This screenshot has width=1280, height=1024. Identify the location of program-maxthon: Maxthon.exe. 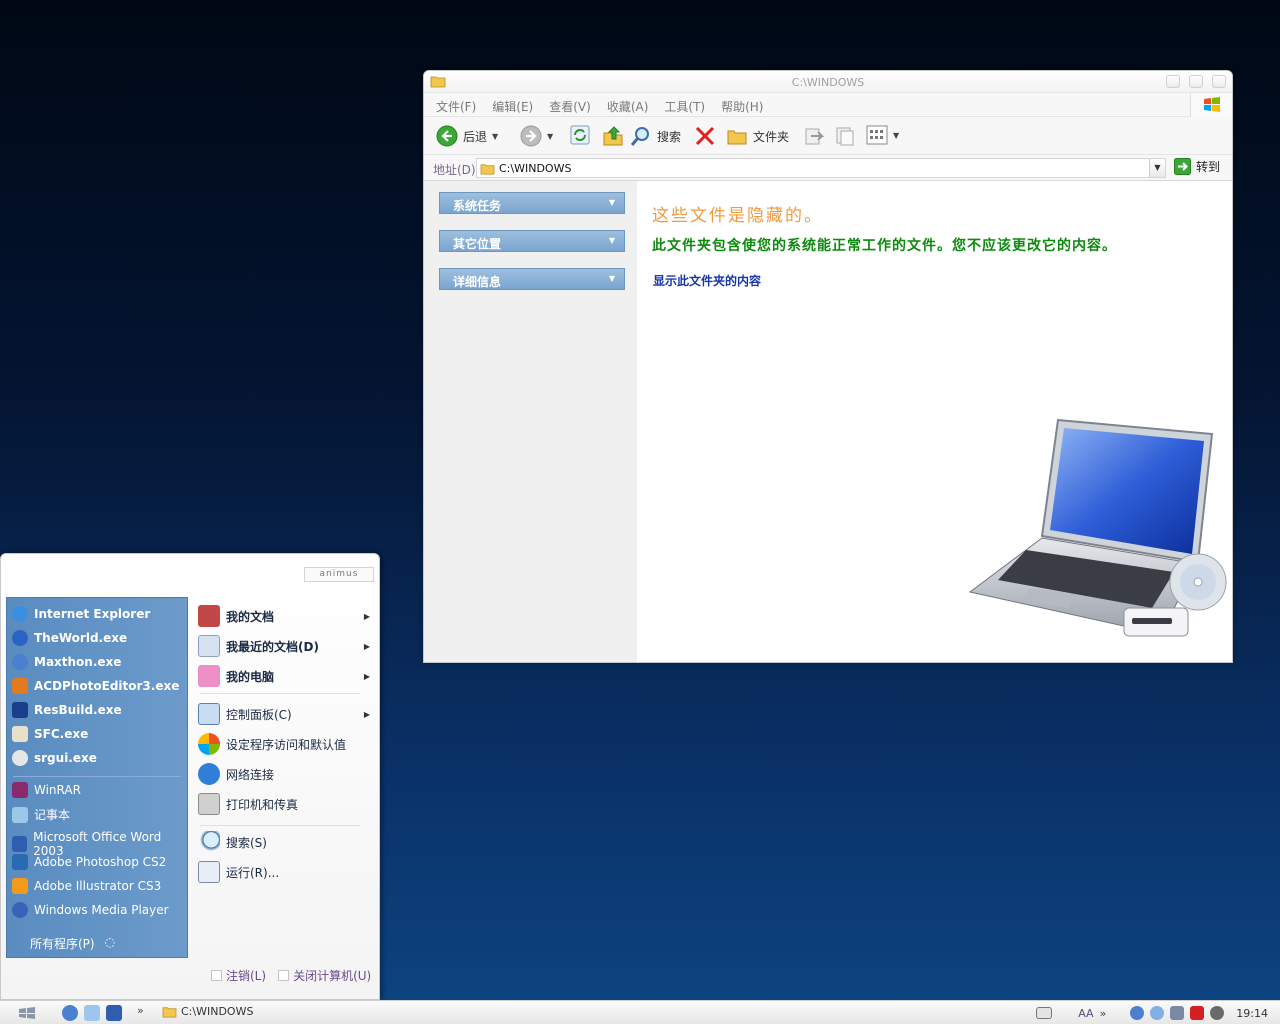
(66, 662).